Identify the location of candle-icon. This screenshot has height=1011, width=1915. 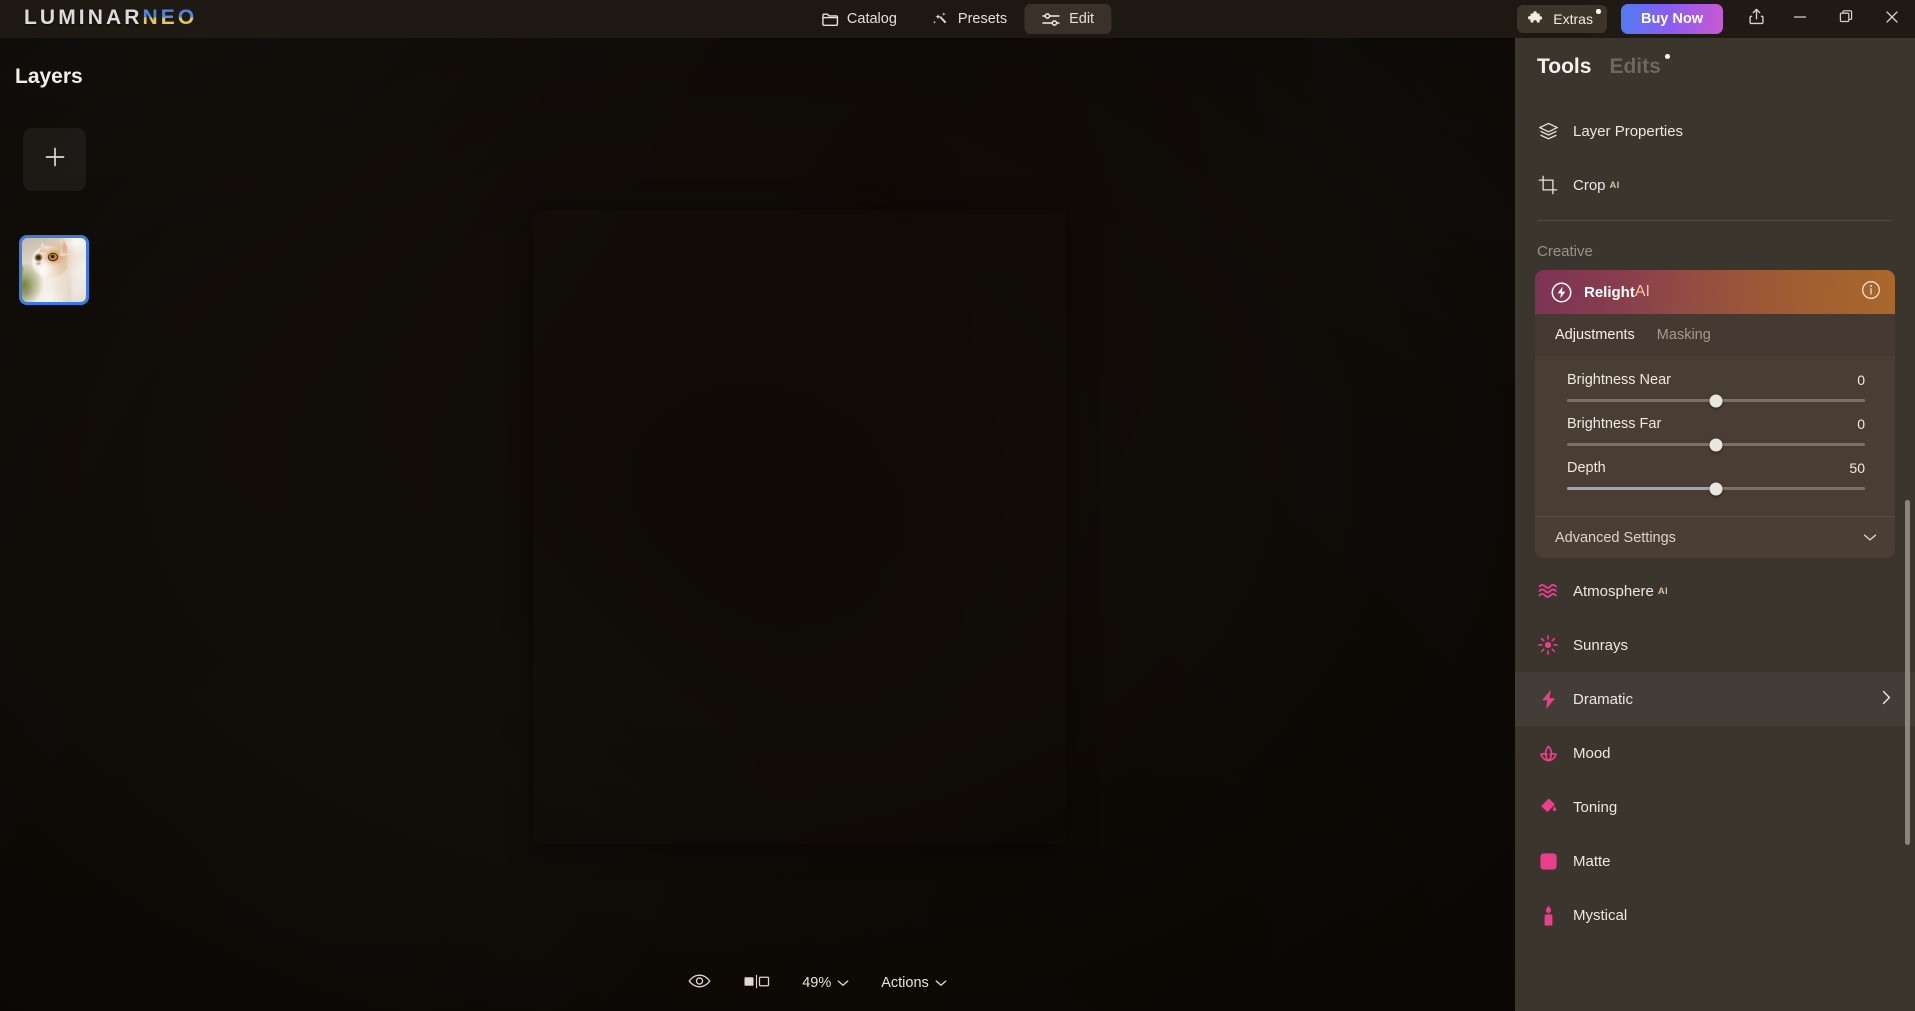
(1548, 915).